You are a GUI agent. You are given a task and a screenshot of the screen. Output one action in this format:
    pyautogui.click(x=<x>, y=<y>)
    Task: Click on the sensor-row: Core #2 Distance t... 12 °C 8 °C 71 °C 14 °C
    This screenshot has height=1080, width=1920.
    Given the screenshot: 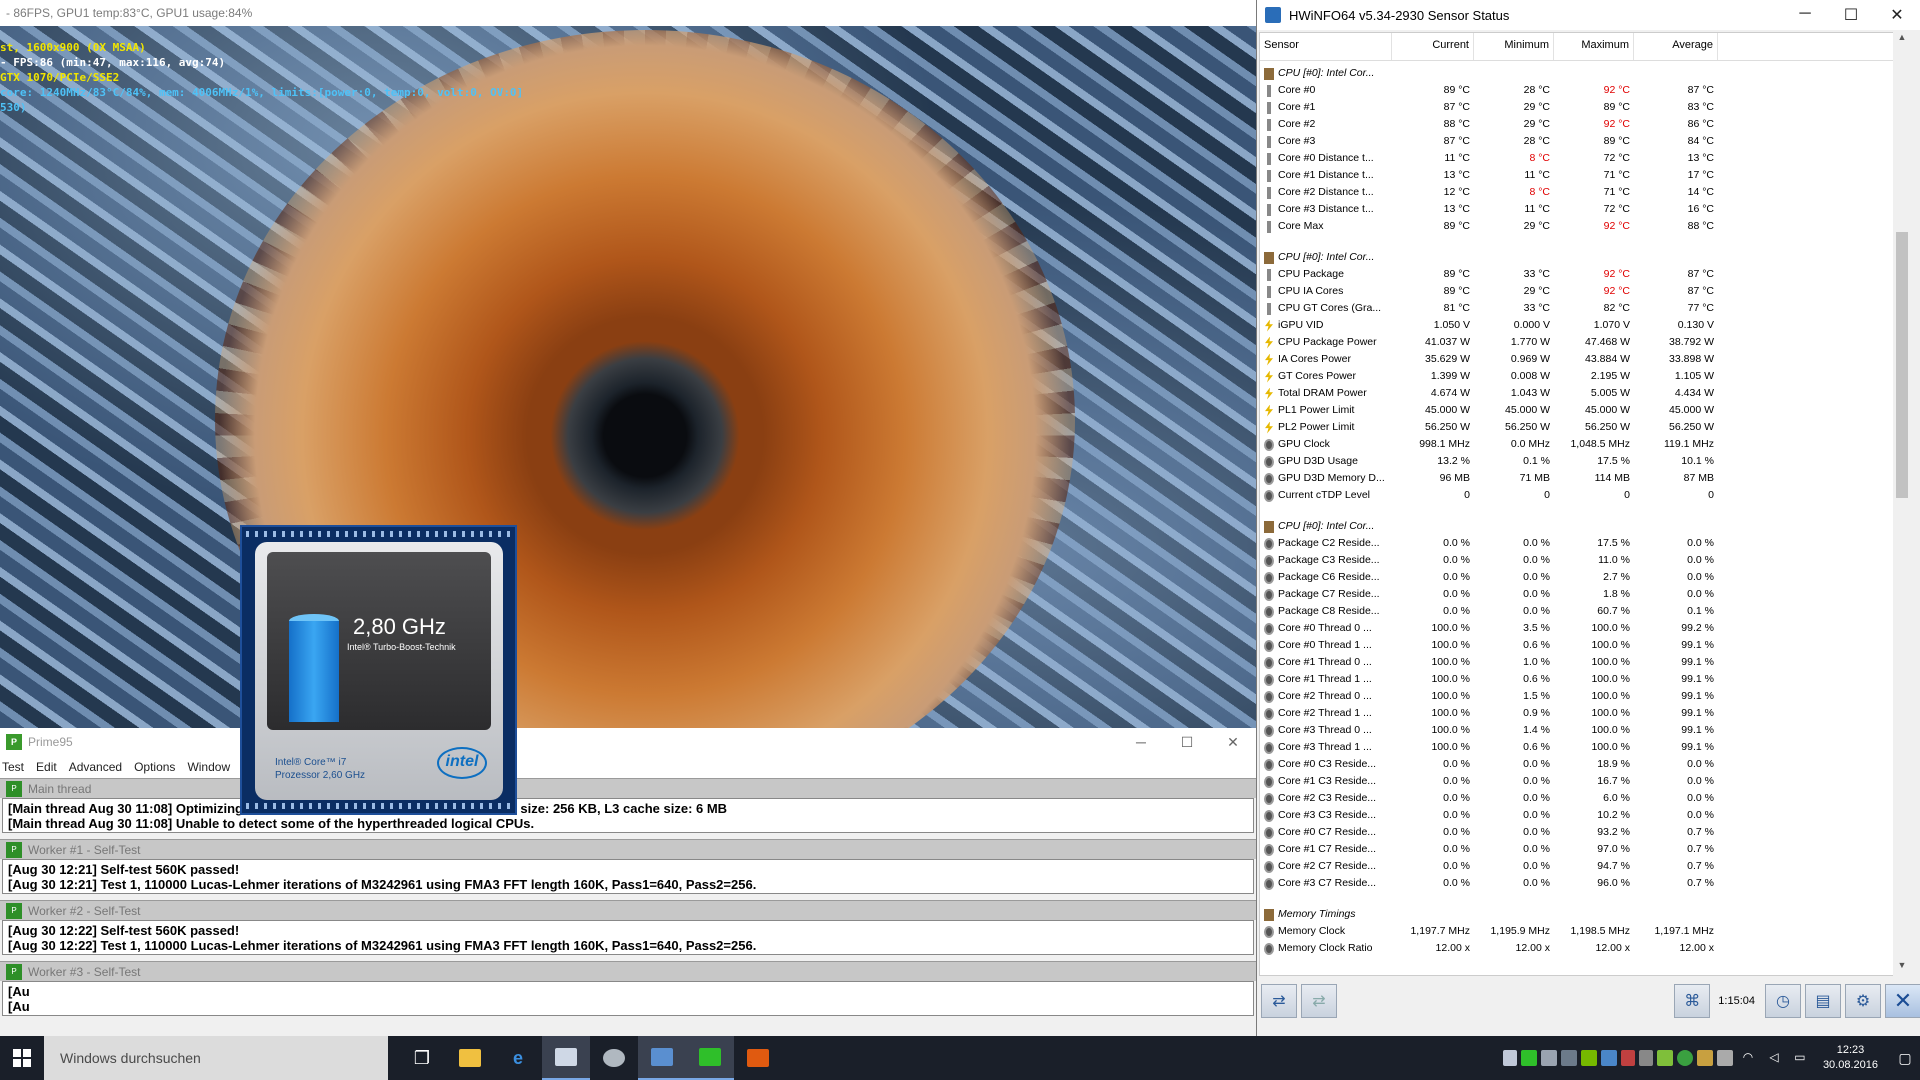 What is the action you would take?
    pyautogui.click(x=1577, y=192)
    